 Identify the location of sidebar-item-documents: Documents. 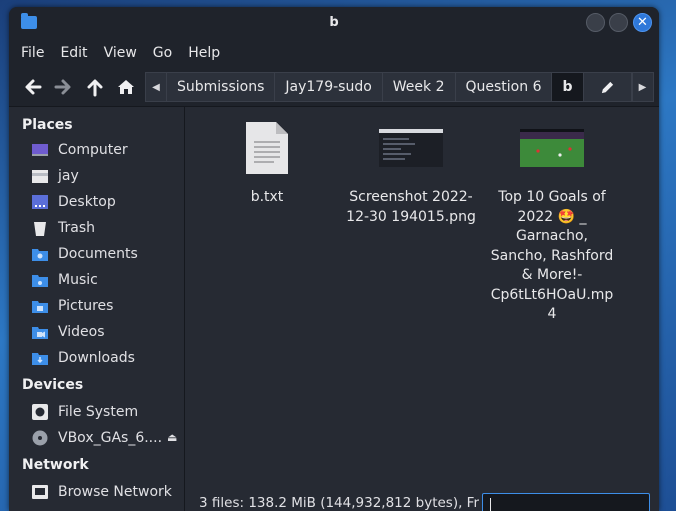
(96, 254).